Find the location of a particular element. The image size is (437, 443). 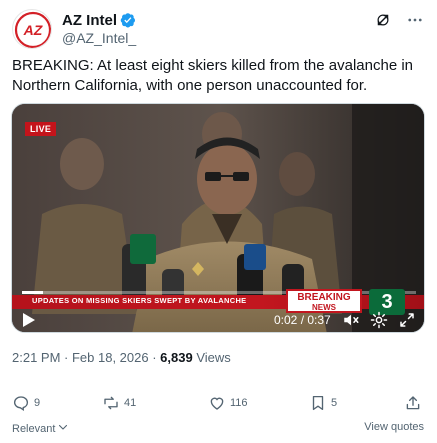

grok-icon is located at coordinates (383, 20).